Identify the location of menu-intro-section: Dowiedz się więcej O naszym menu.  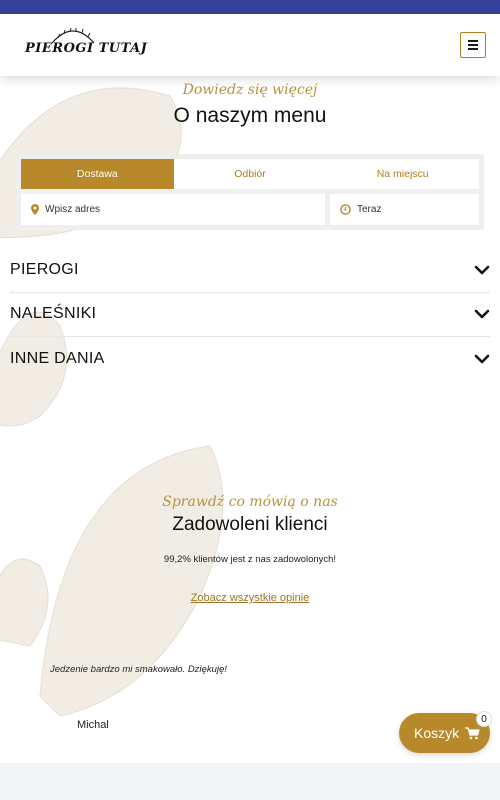
(250, 102).